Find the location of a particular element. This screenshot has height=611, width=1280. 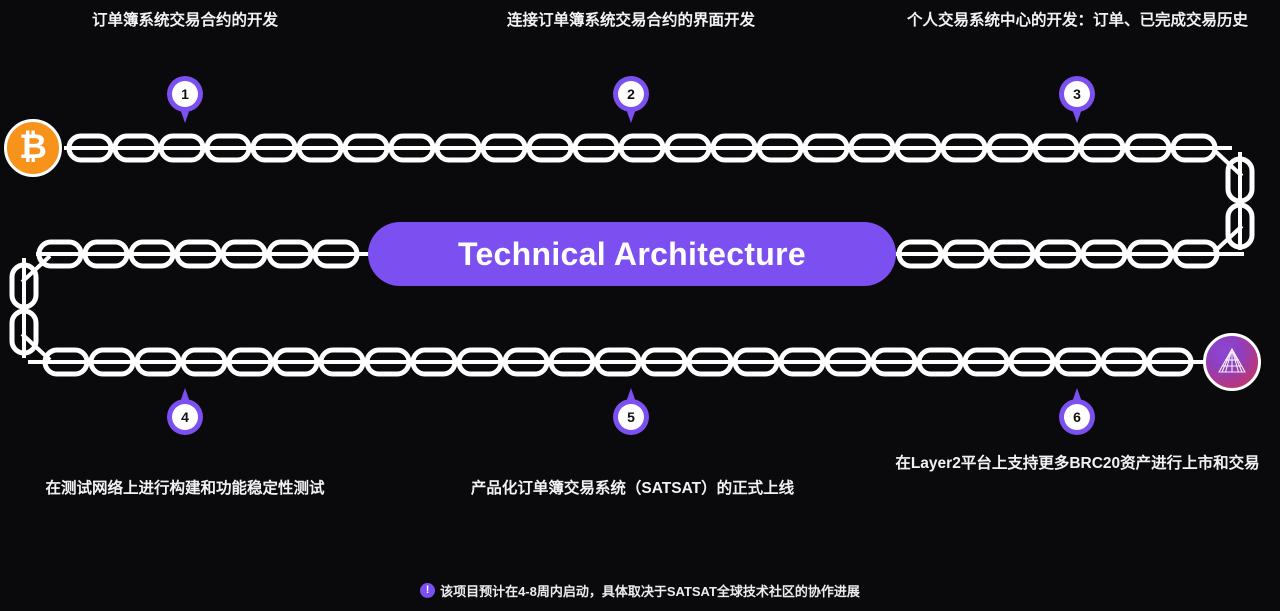

step-marker-2: 2 is located at coordinates (631, 100).